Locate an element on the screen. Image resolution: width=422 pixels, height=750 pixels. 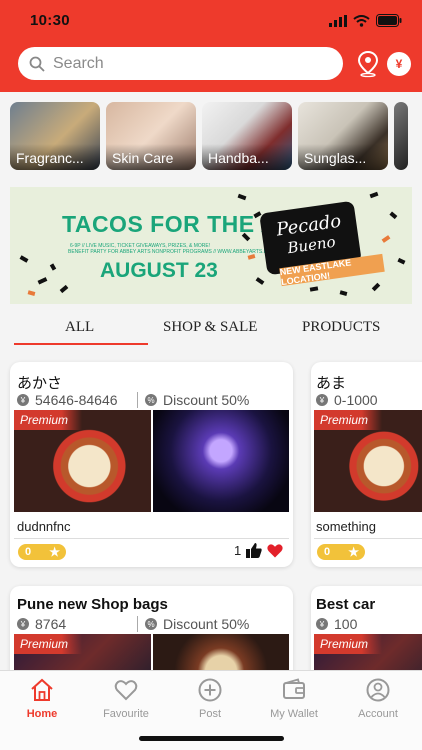
nav-account: Account is located at coordinates (378, 698).